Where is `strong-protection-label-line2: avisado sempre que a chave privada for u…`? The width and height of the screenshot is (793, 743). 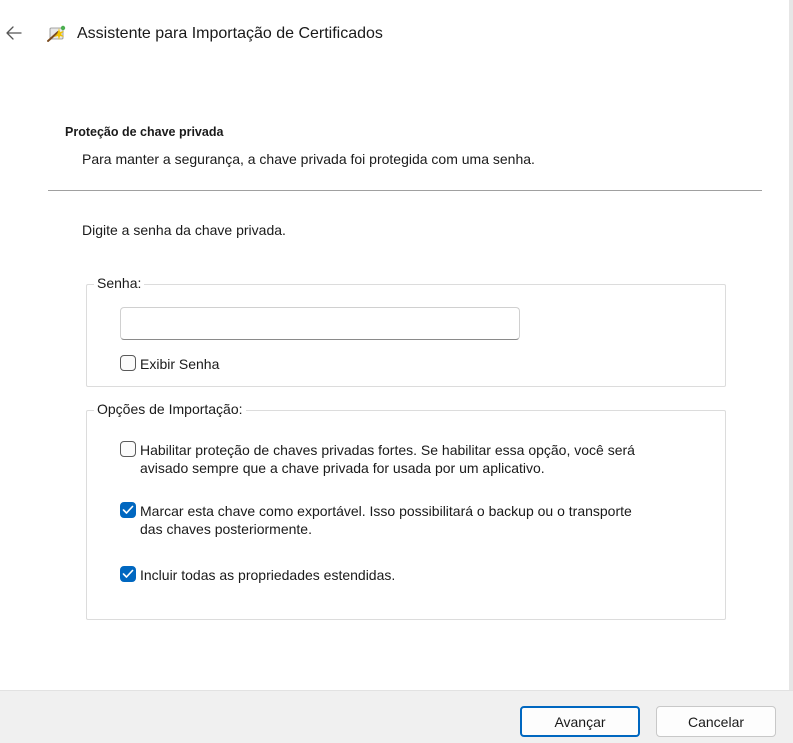 strong-protection-label-line2: avisado sempre que a chave privada for u… is located at coordinates (342, 468).